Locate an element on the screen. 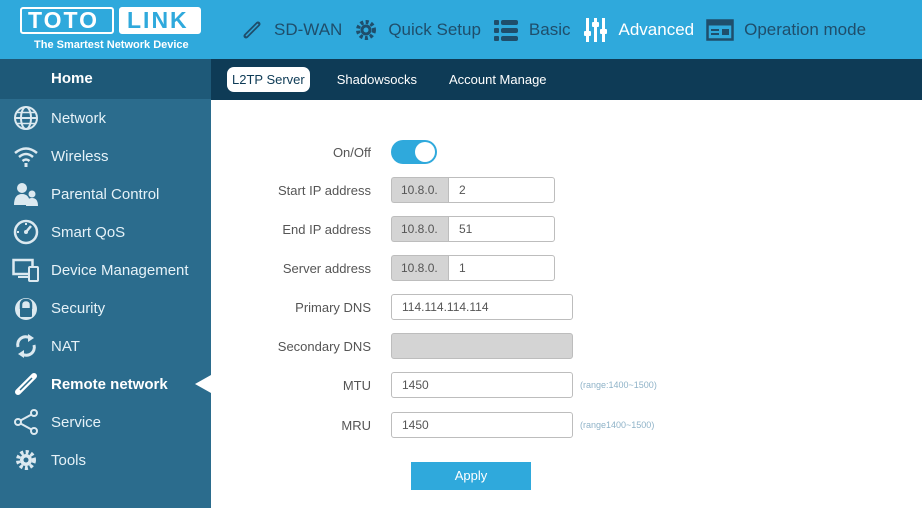 The image size is (922, 508). refresh-icon is located at coordinates (25, 346).